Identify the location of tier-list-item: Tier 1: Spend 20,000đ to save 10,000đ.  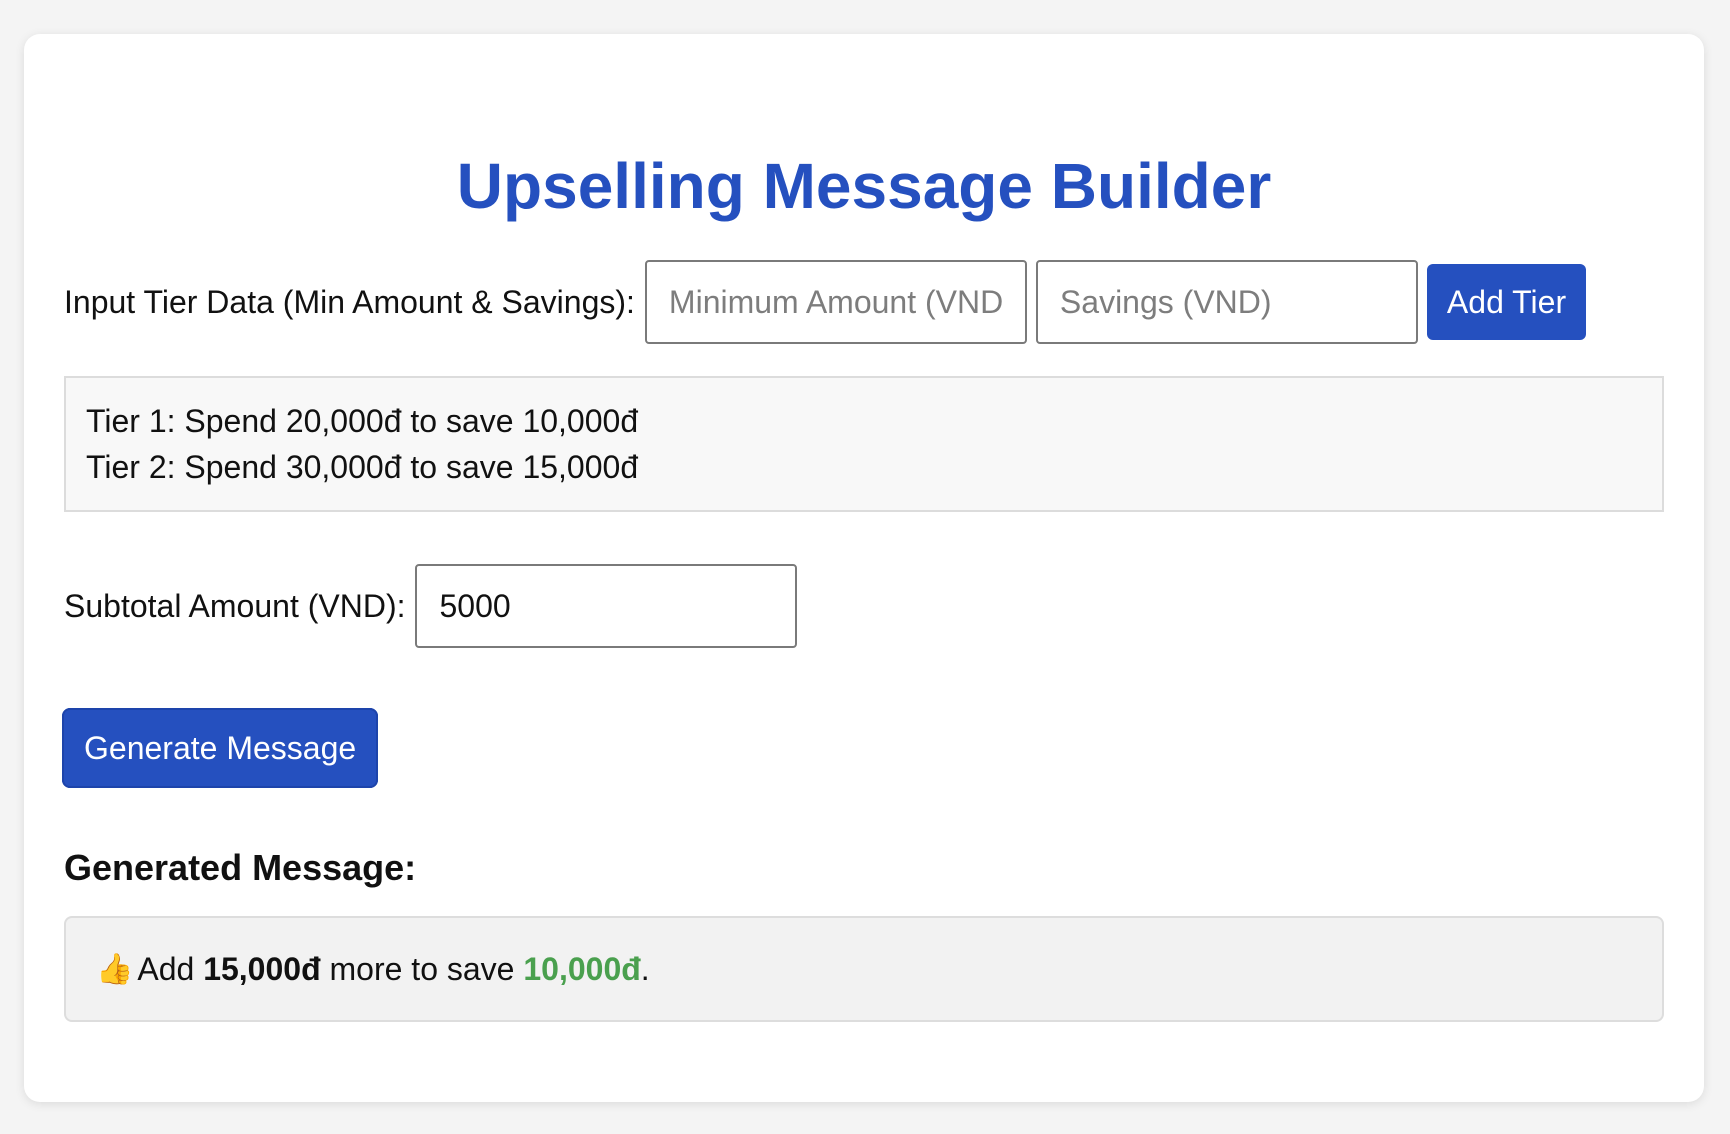
(362, 421).